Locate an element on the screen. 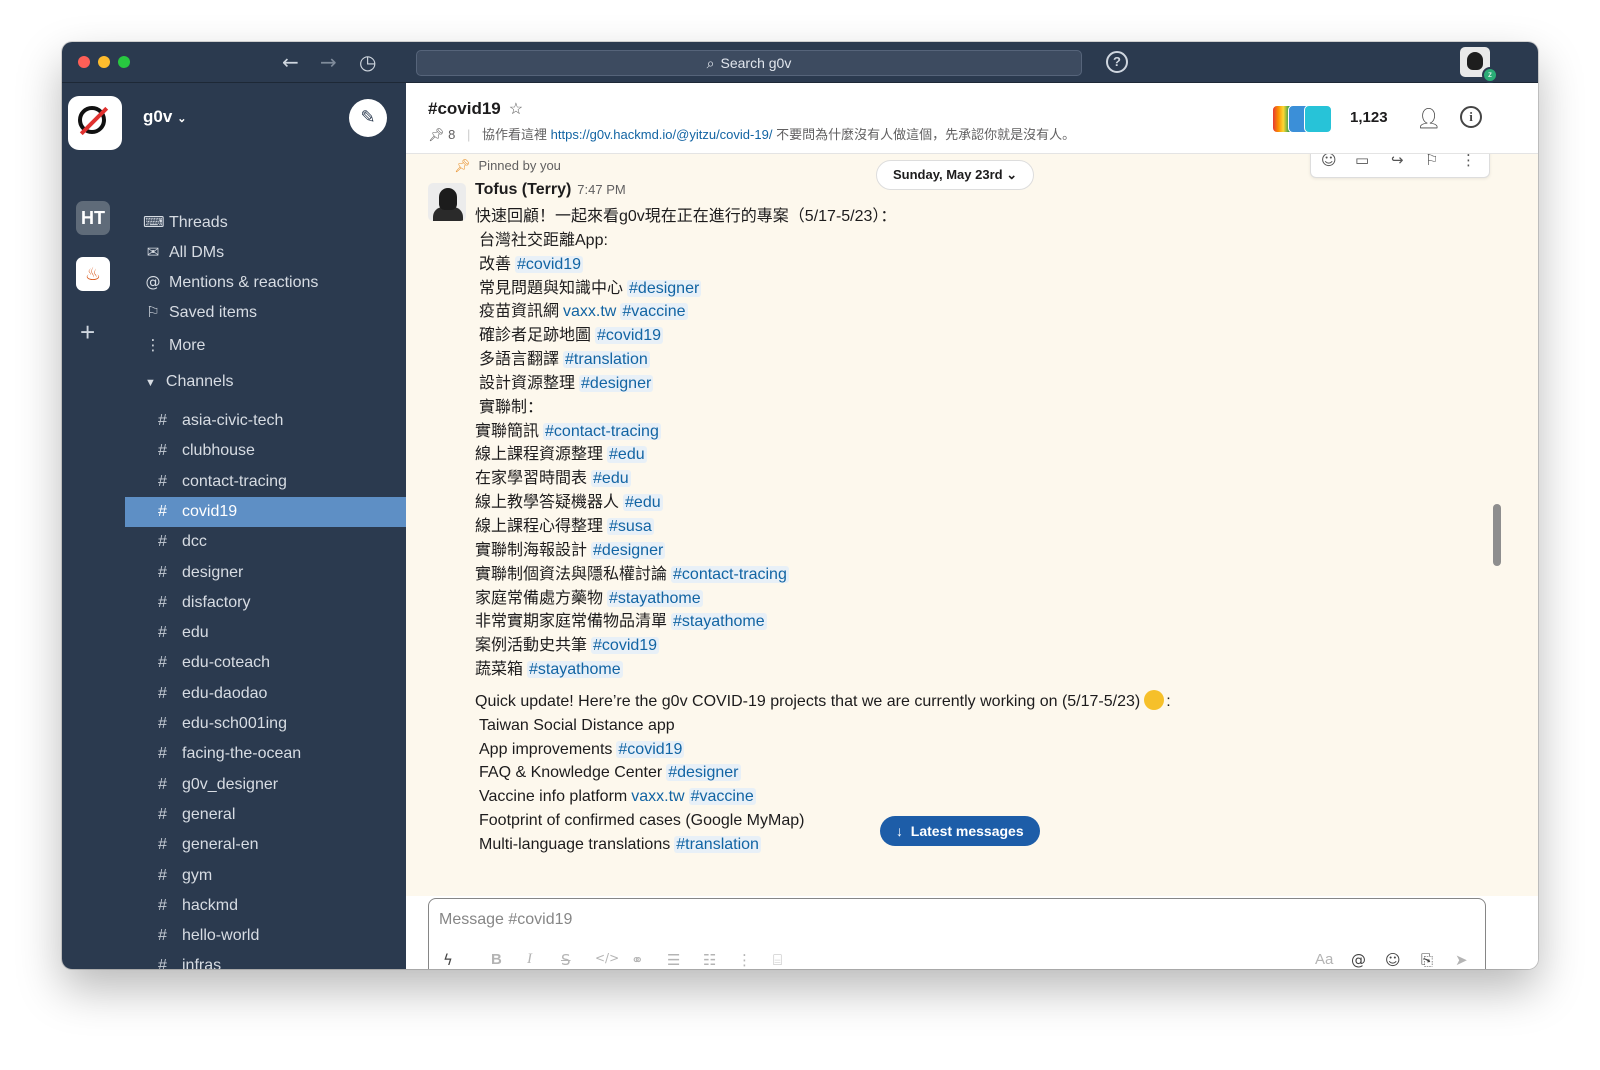  back-arrow-icon: ← is located at coordinates (290, 62).